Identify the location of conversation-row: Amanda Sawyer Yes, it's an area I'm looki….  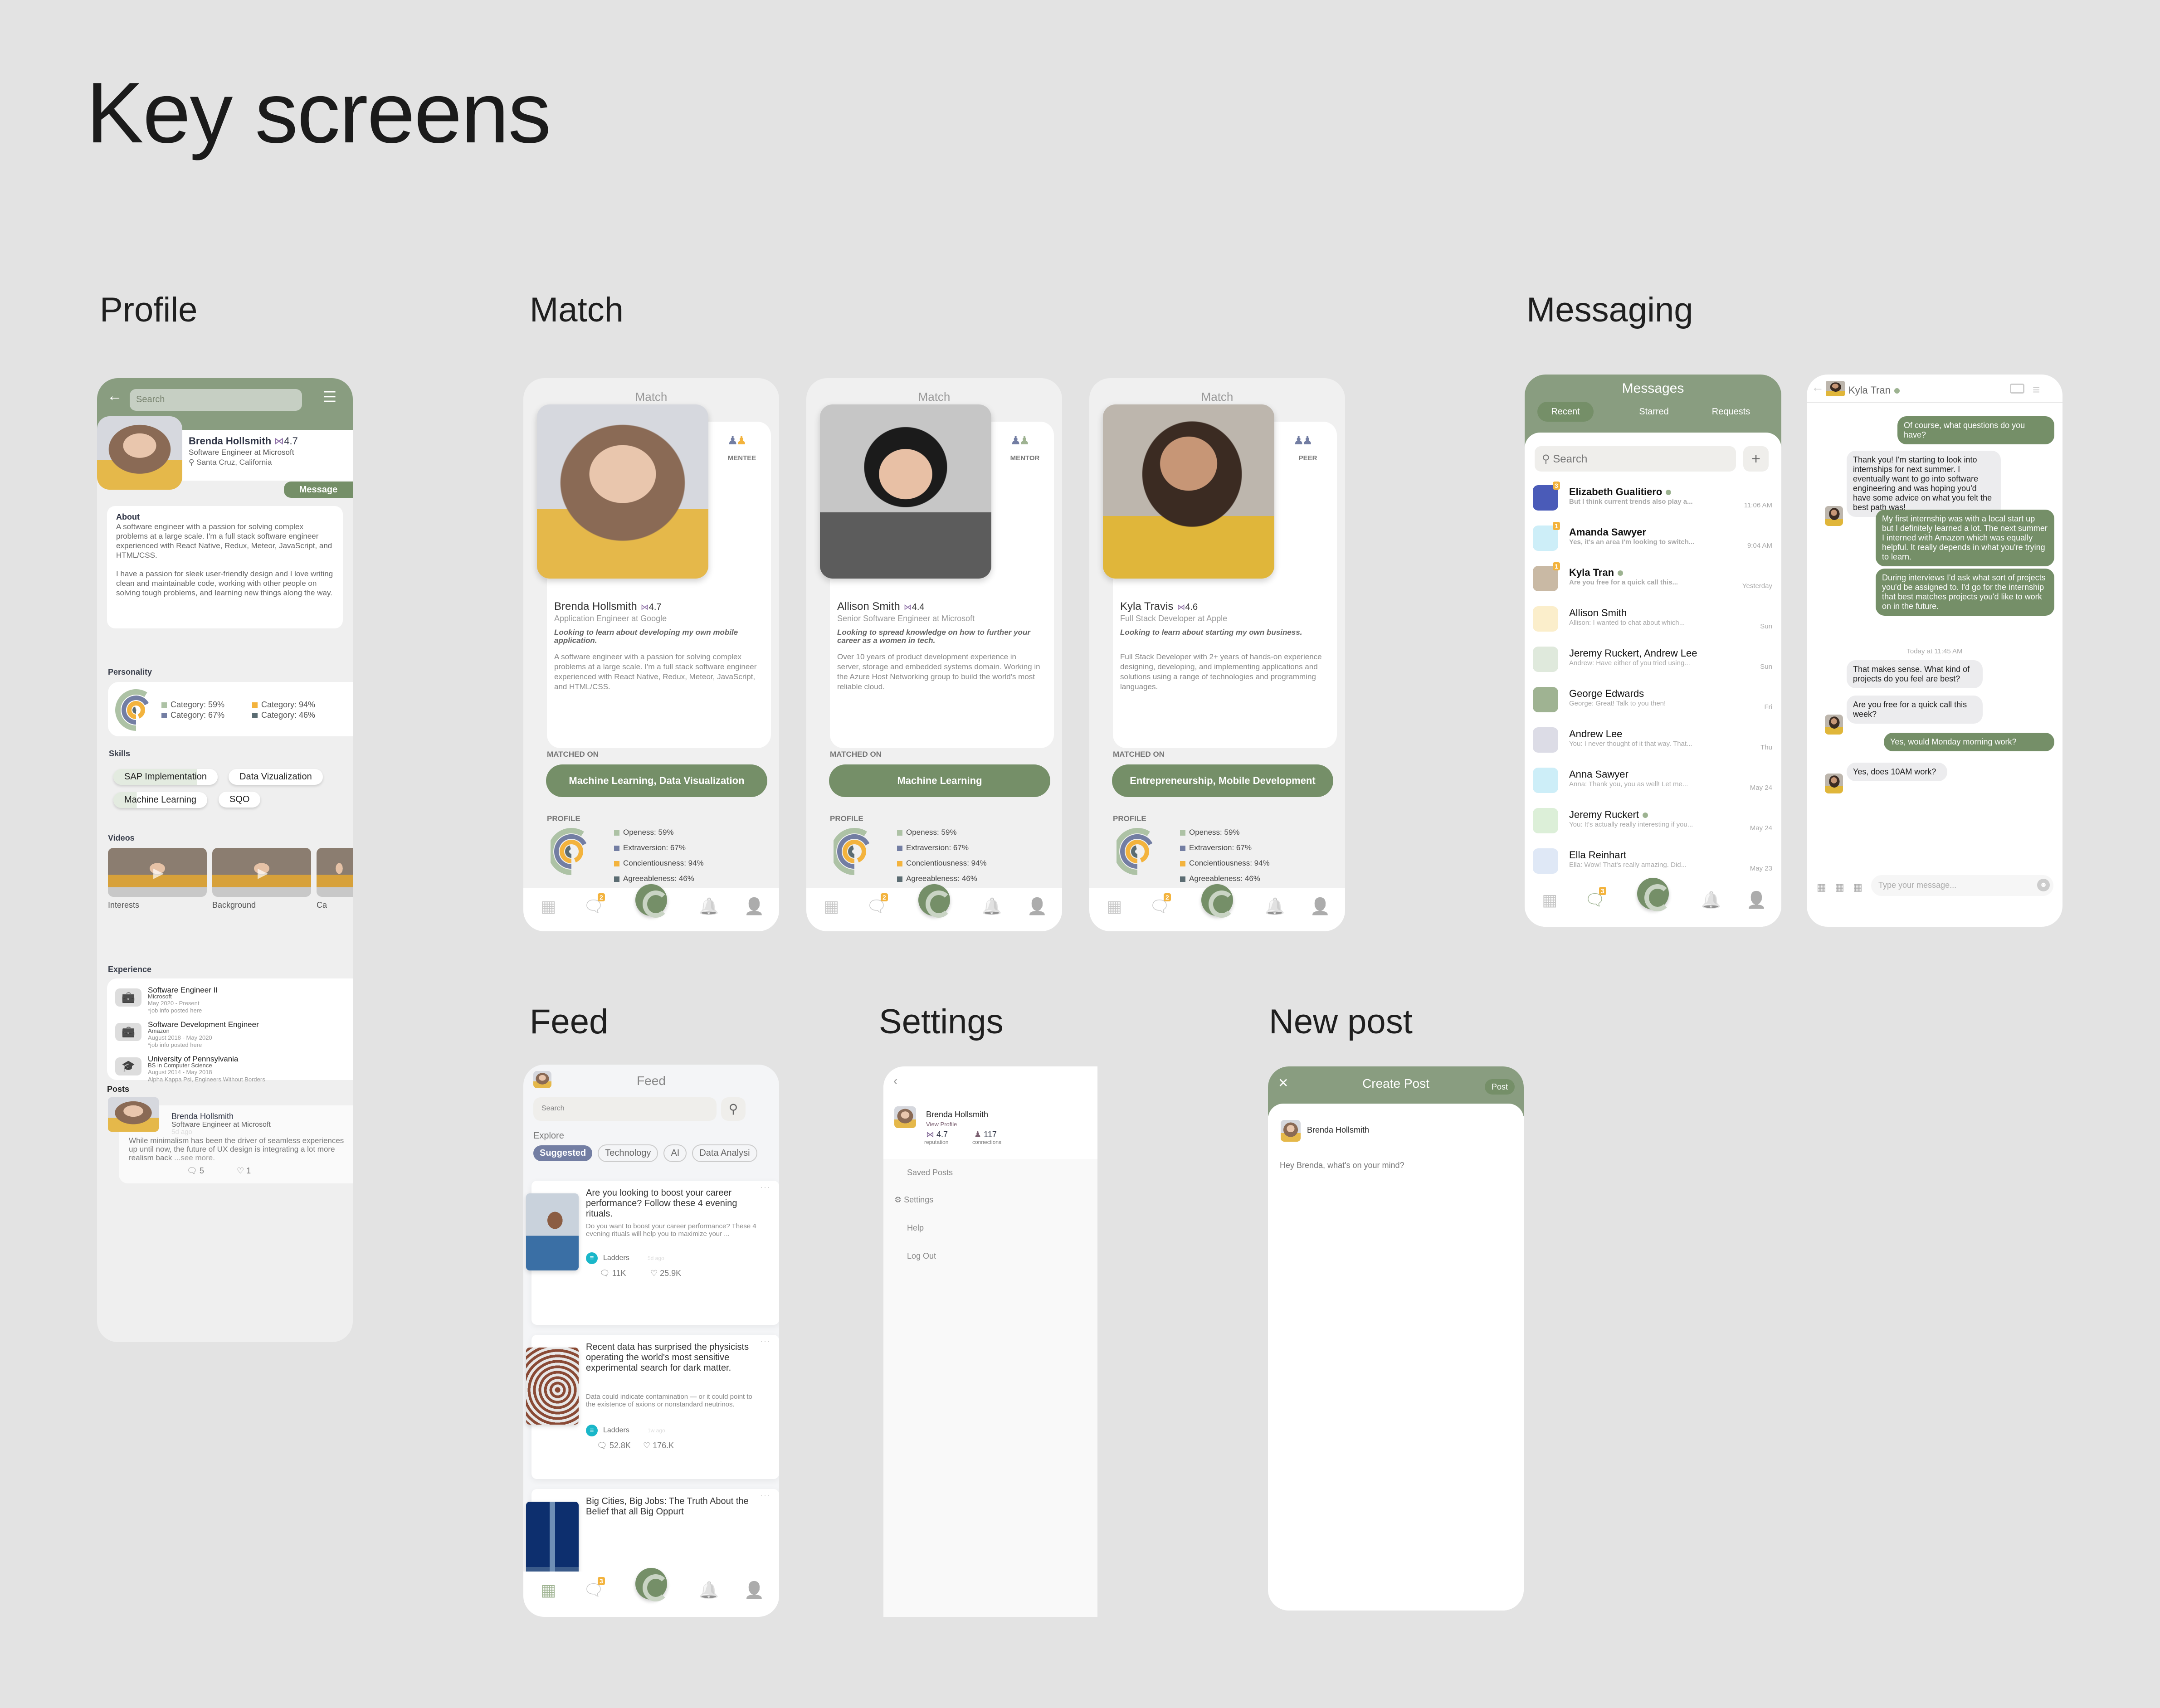
(1653, 542).